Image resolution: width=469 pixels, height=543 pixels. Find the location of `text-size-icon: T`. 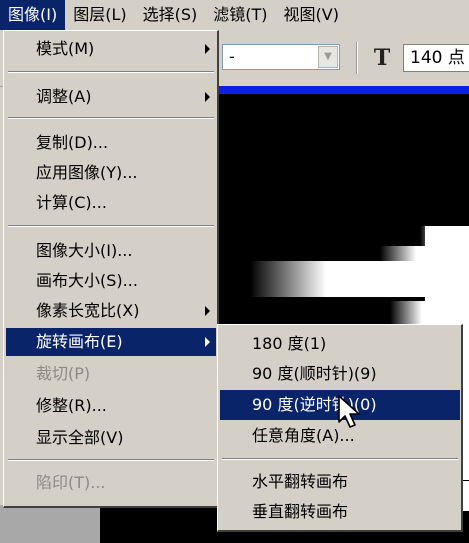

text-size-icon: T is located at coordinates (382, 58).